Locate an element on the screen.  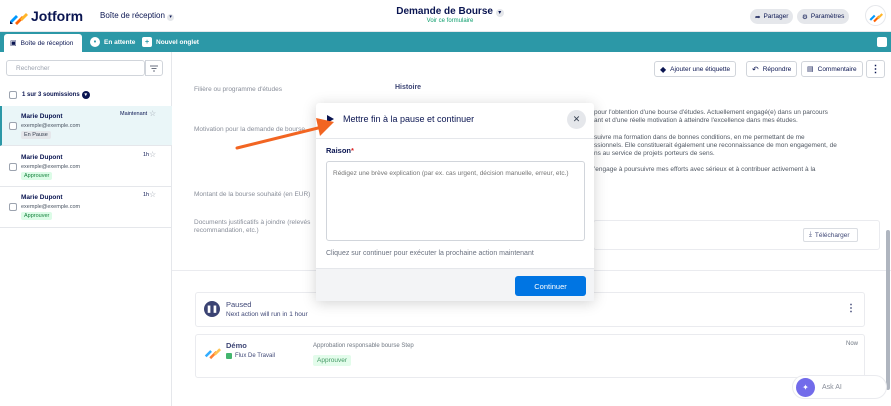
add-tag-label: Ajouter une étiquette is located at coordinates (700, 69).